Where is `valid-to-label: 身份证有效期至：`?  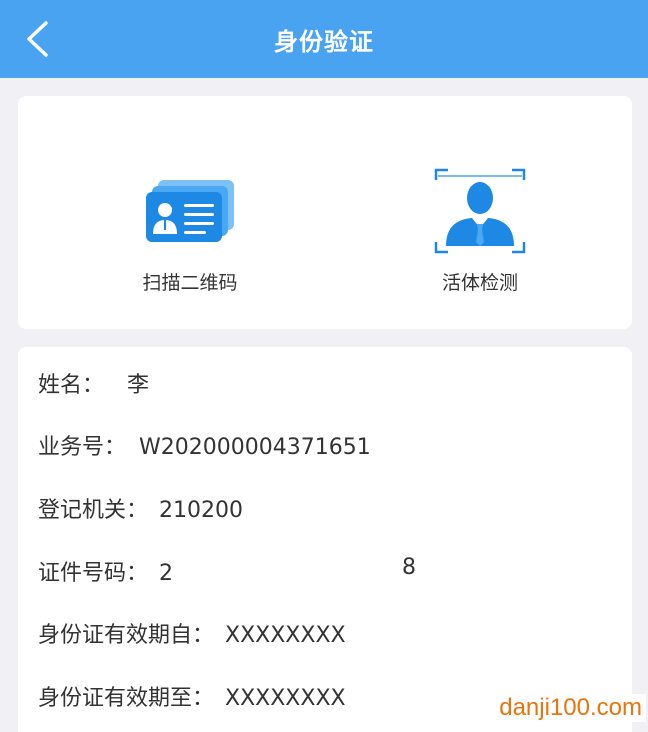
valid-to-label: 身份证有效期至： is located at coordinates (126, 698).